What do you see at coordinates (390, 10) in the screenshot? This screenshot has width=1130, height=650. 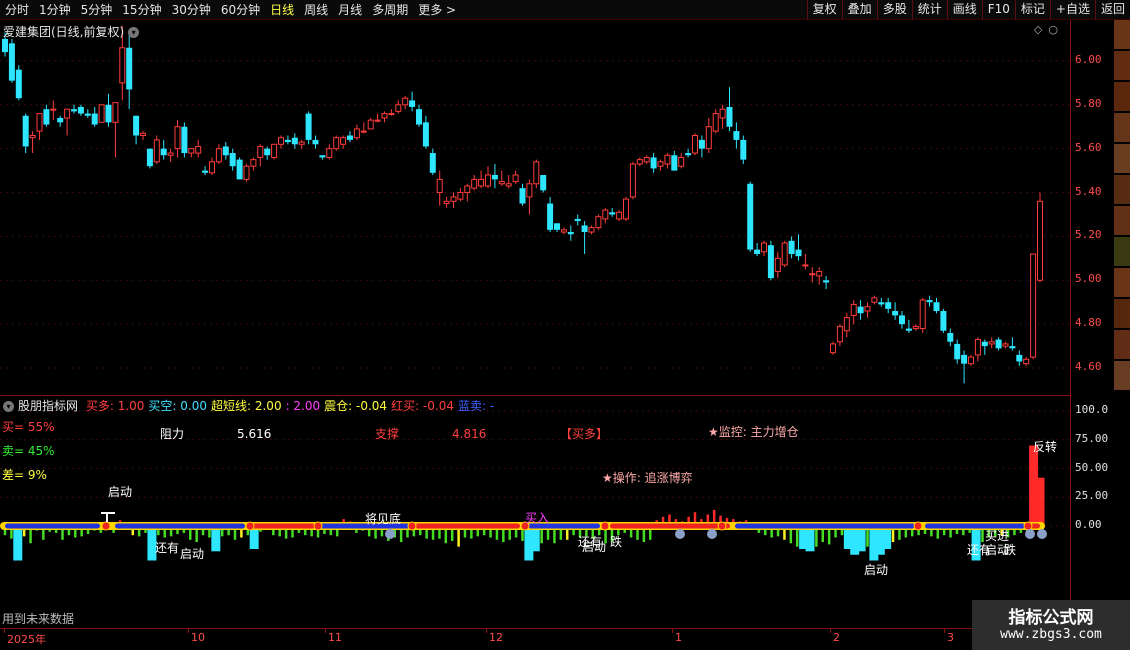 I see `timeframe-tab-9: 多周期` at bounding box center [390, 10].